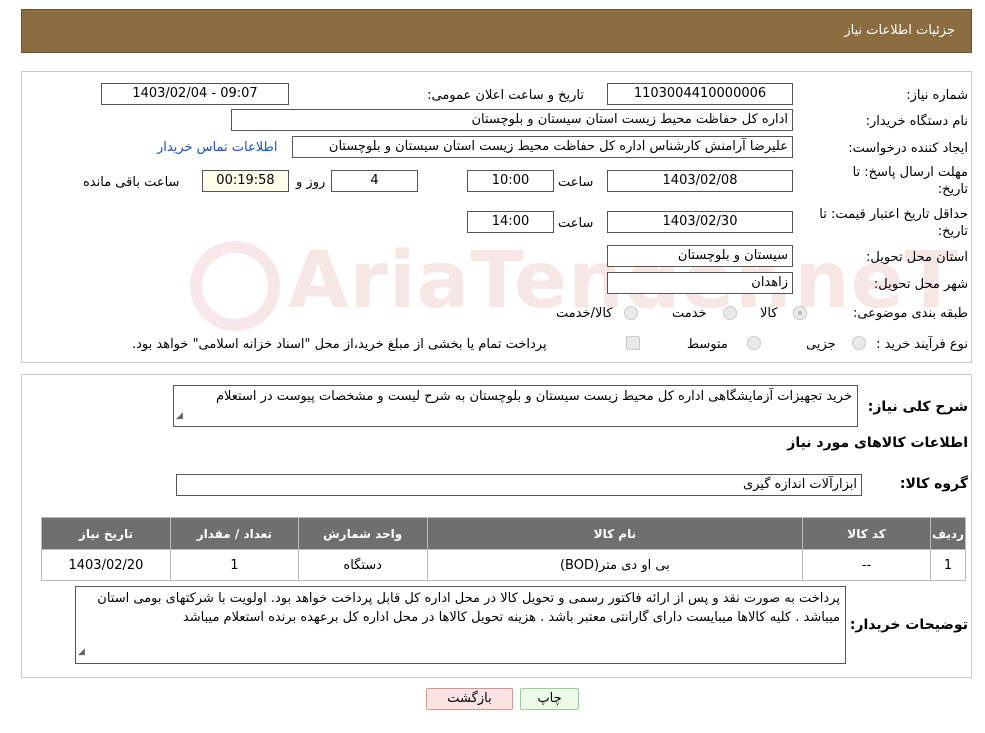 The image size is (985, 733). I want to click on cell-item-code: --, so click(866, 565).